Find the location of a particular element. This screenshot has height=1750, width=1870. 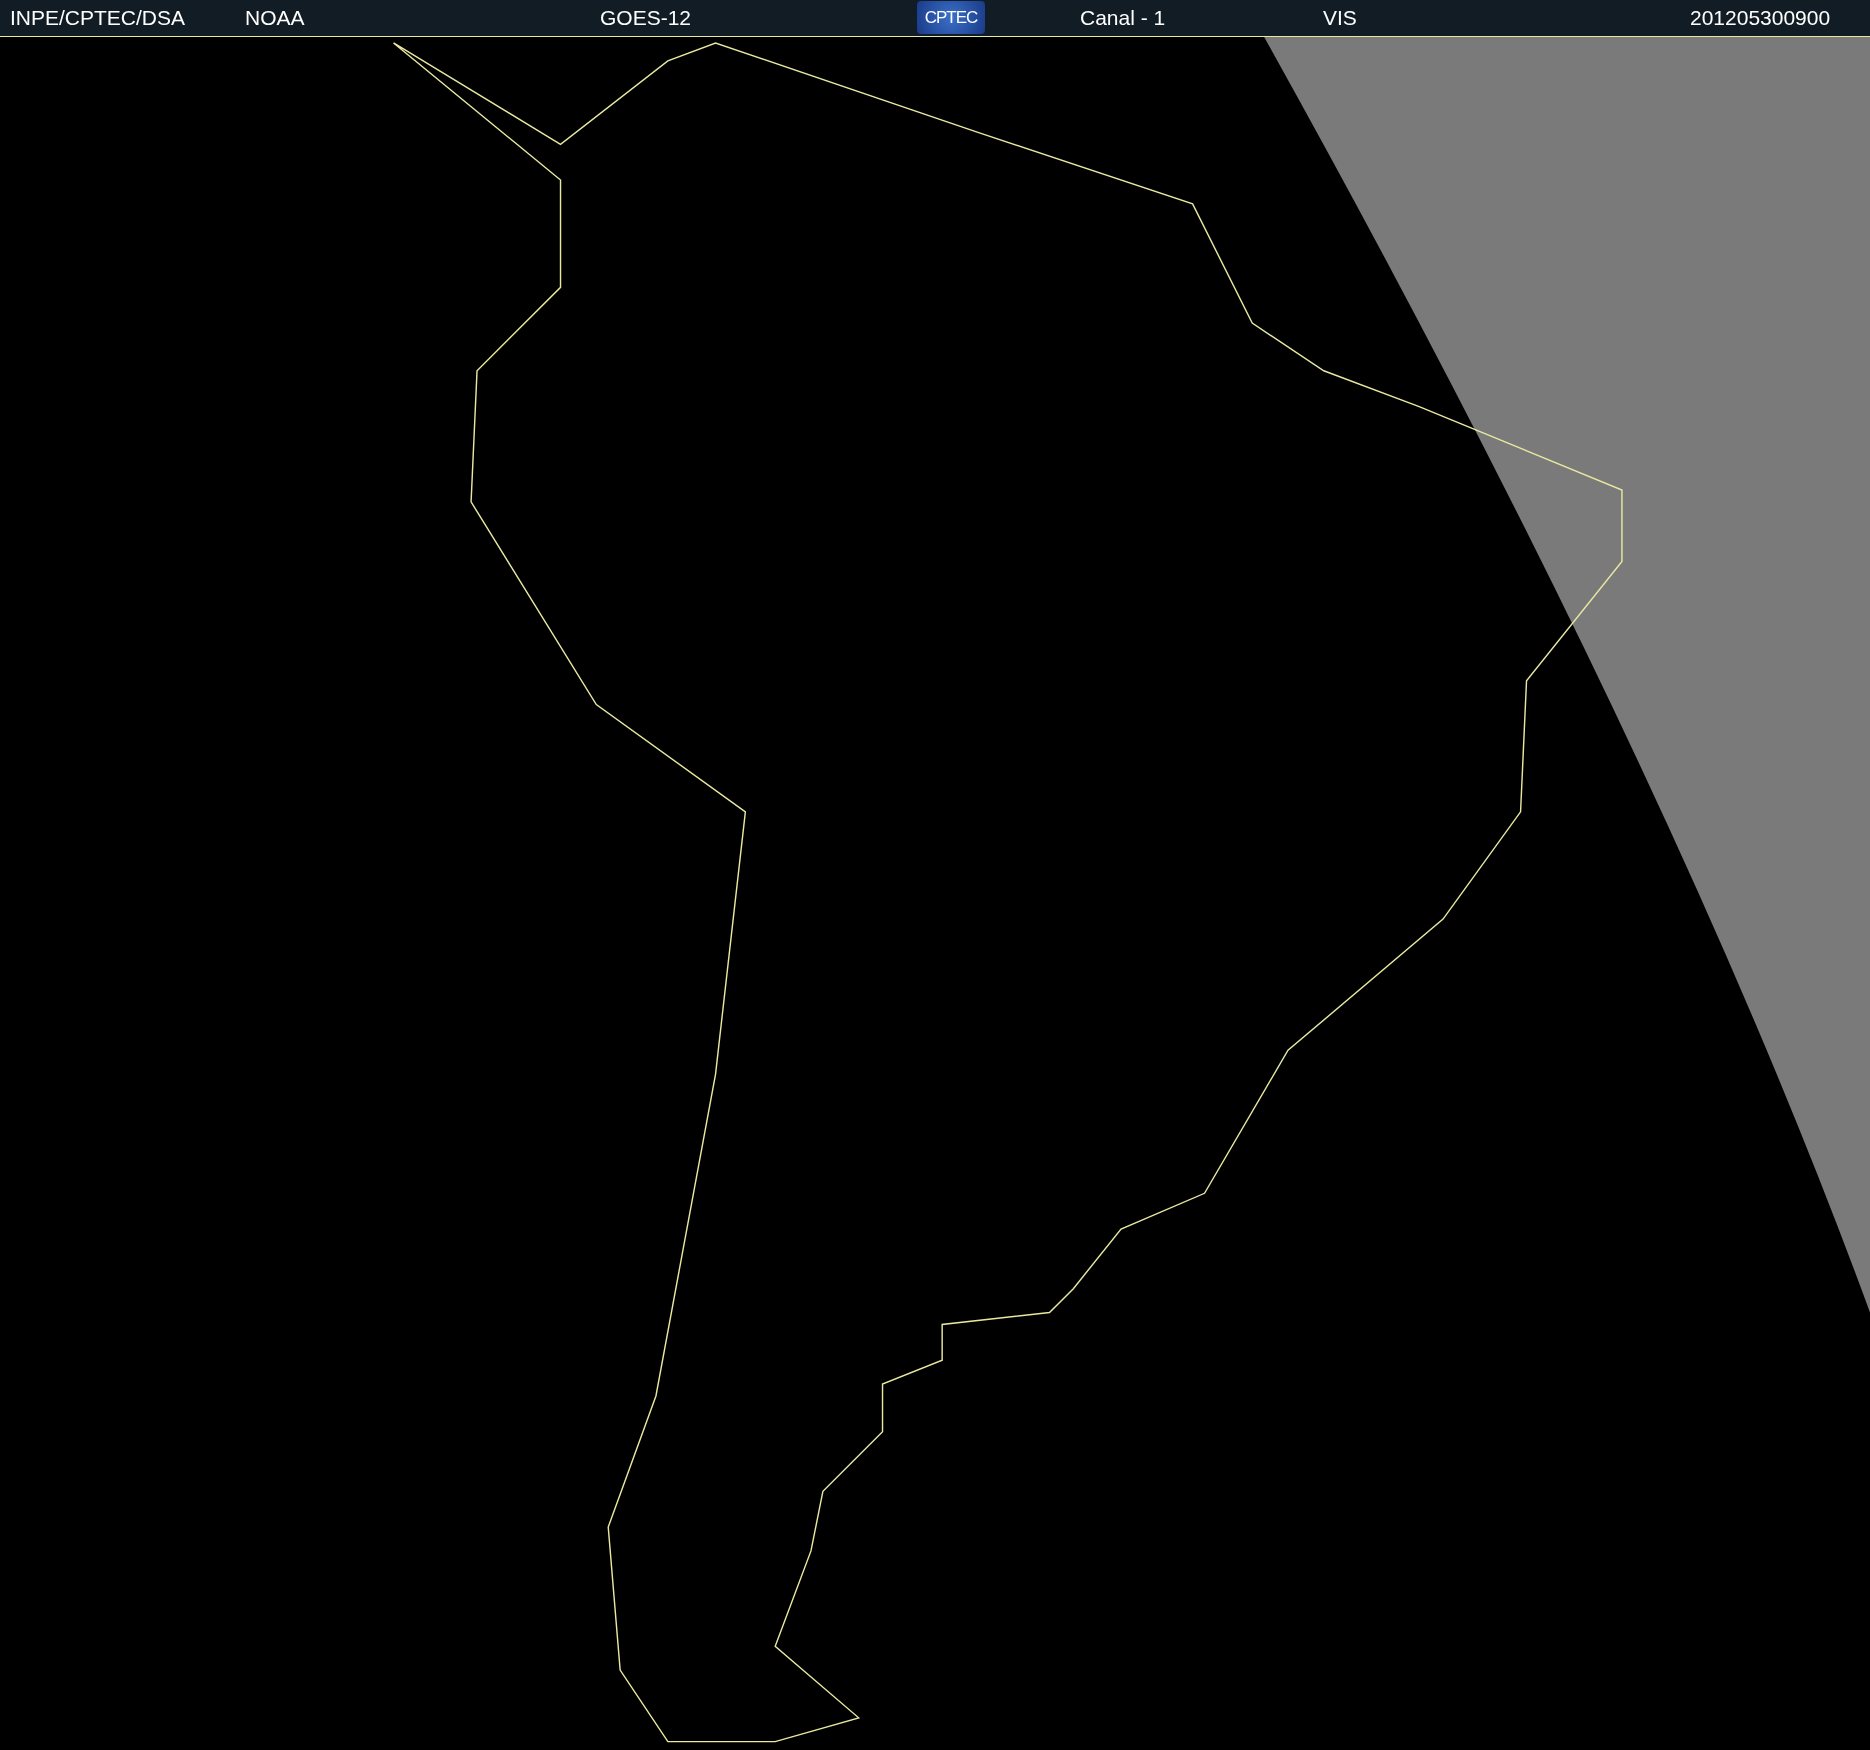

header-label: INPE/CPTEC/DSA is located at coordinates (98, 18).